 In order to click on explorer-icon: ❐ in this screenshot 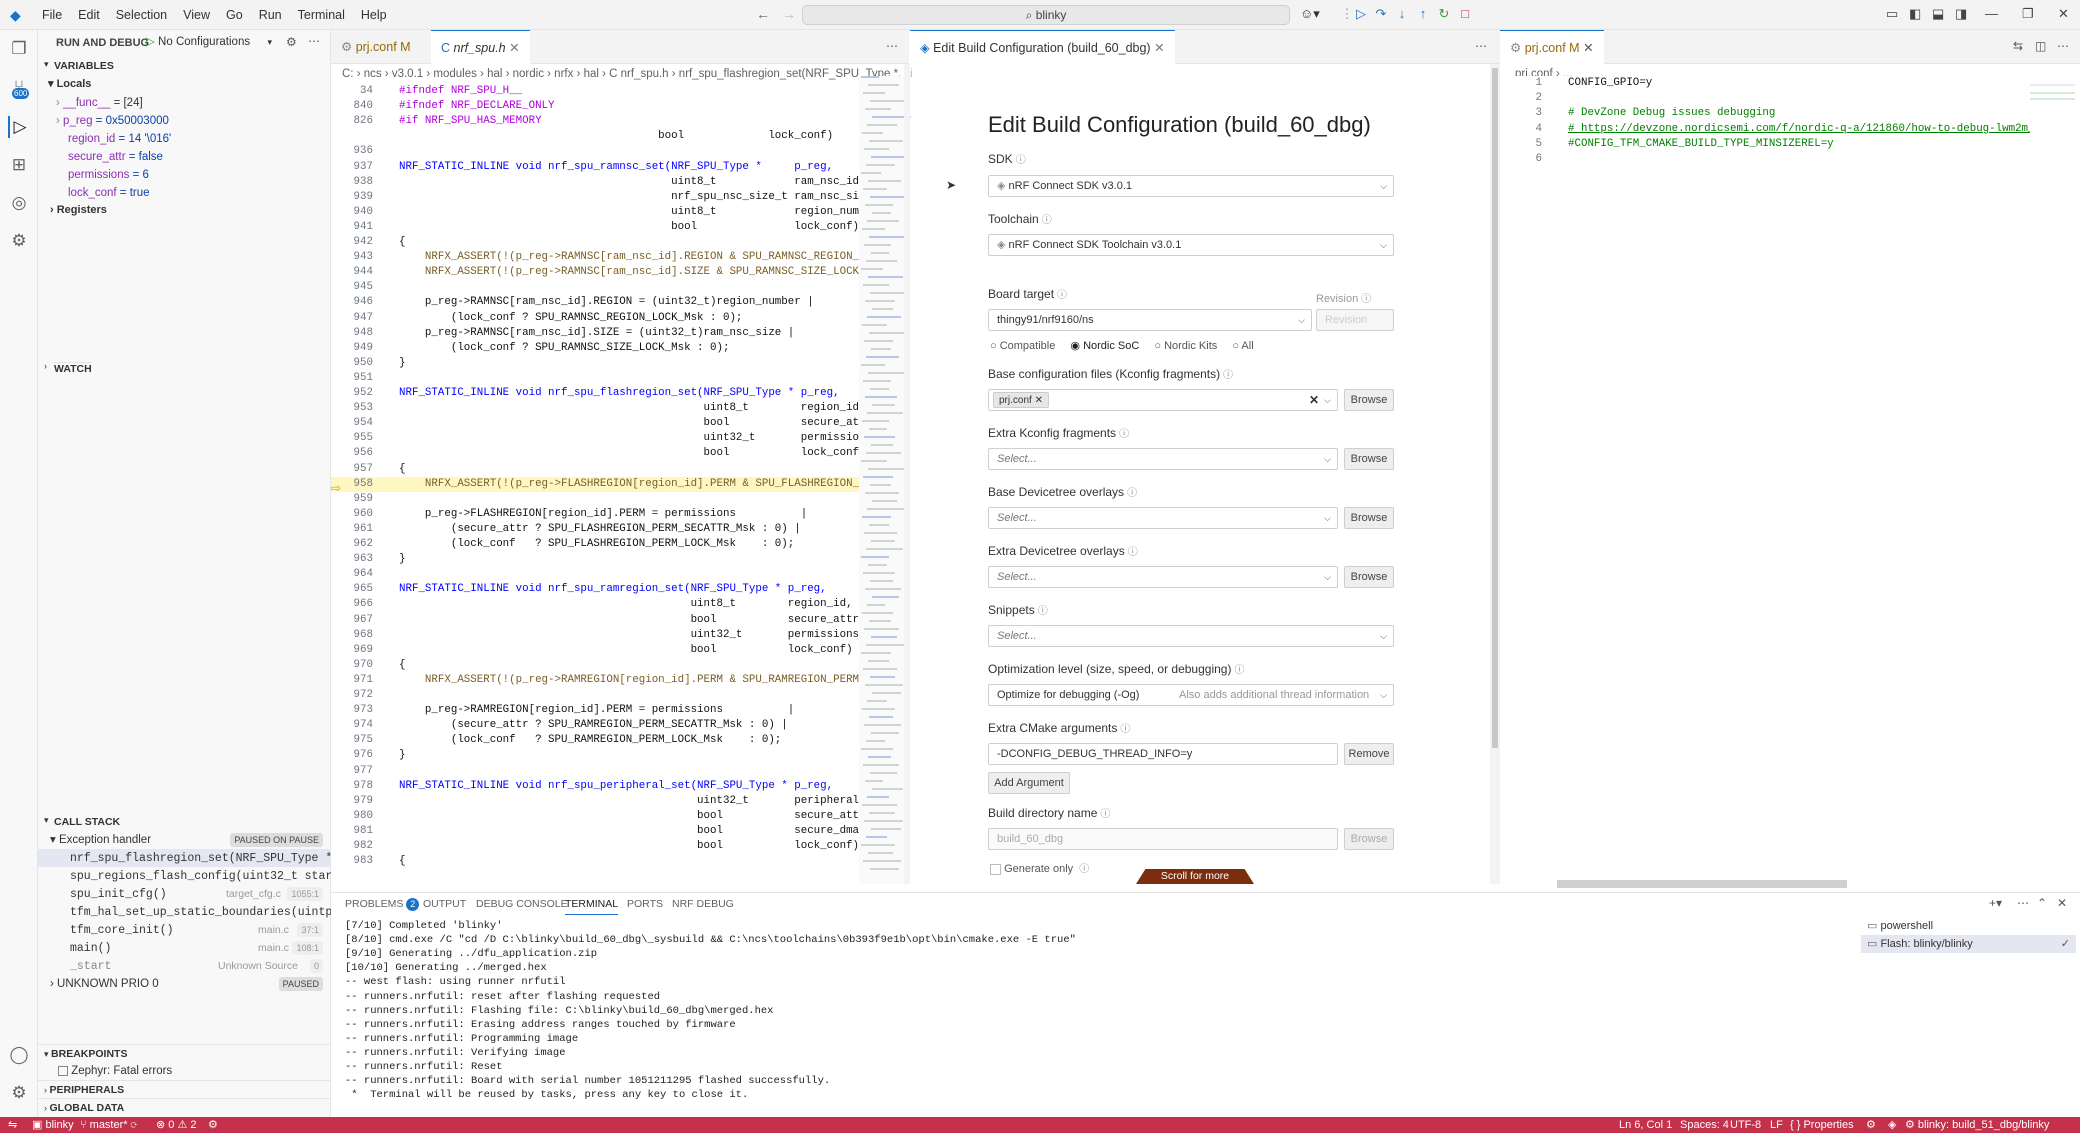, I will do `click(19, 49)`.